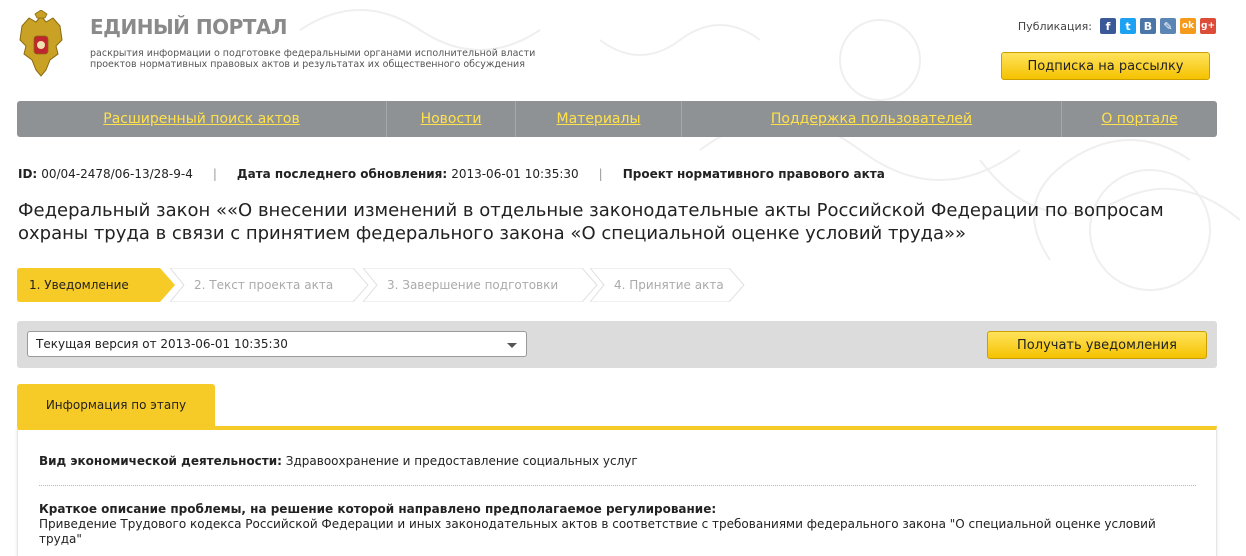  What do you see at coordinates (1054, 26) in the screenshot?
I see `share-label: Публикация:` at bounding box center [1054, 26].